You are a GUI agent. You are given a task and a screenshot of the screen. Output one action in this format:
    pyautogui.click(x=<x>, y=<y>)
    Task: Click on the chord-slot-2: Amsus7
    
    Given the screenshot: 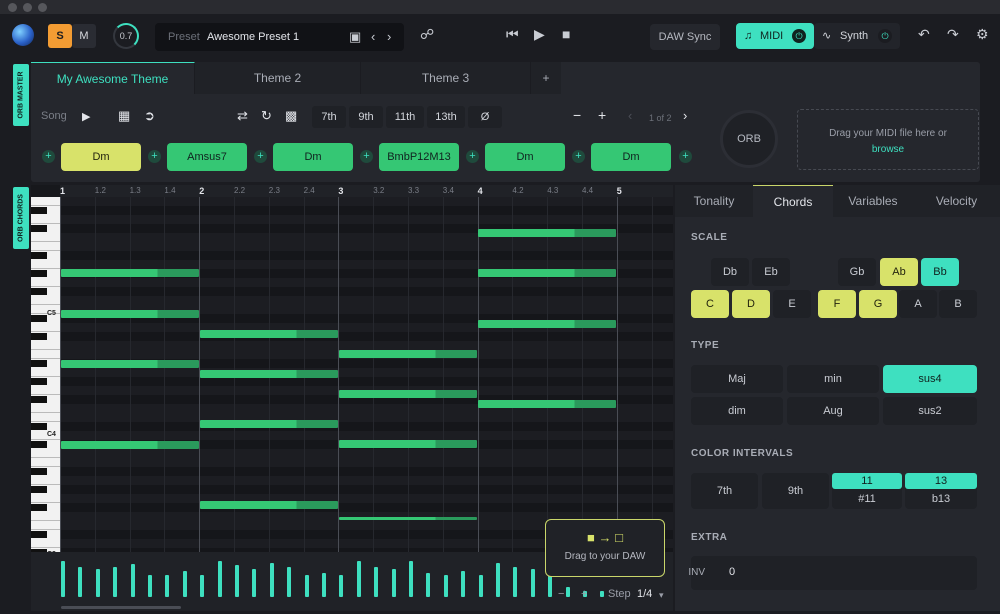 What is the action you would take?
    pyautogui.click(x=207, y=157)
    